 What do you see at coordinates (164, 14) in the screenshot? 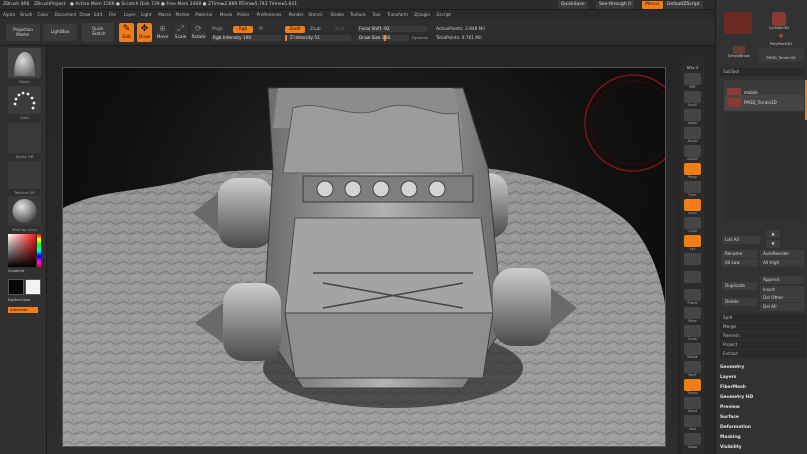
I see `menu-macro: Macro` at bounding box center [164, 14].